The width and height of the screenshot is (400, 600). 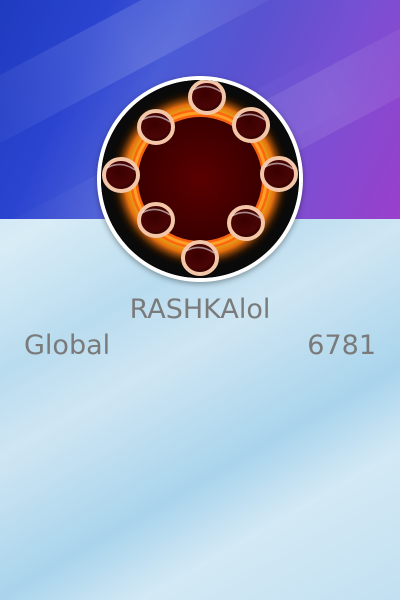 What do you see at coordinates (341, 345) in the screenshot?
I see `global-rank-value: 6781` at bounding box center [341, 345].